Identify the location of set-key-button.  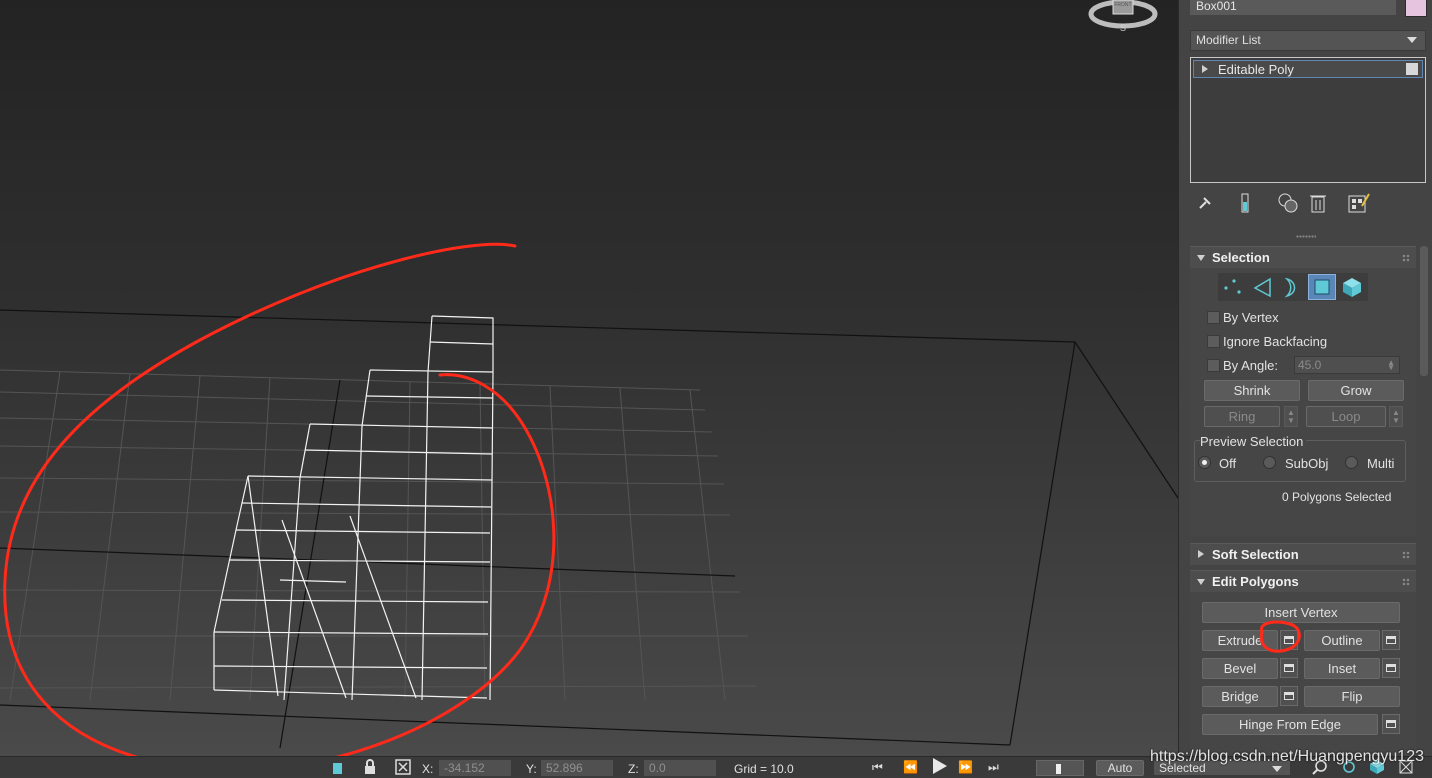
(1060, 768).